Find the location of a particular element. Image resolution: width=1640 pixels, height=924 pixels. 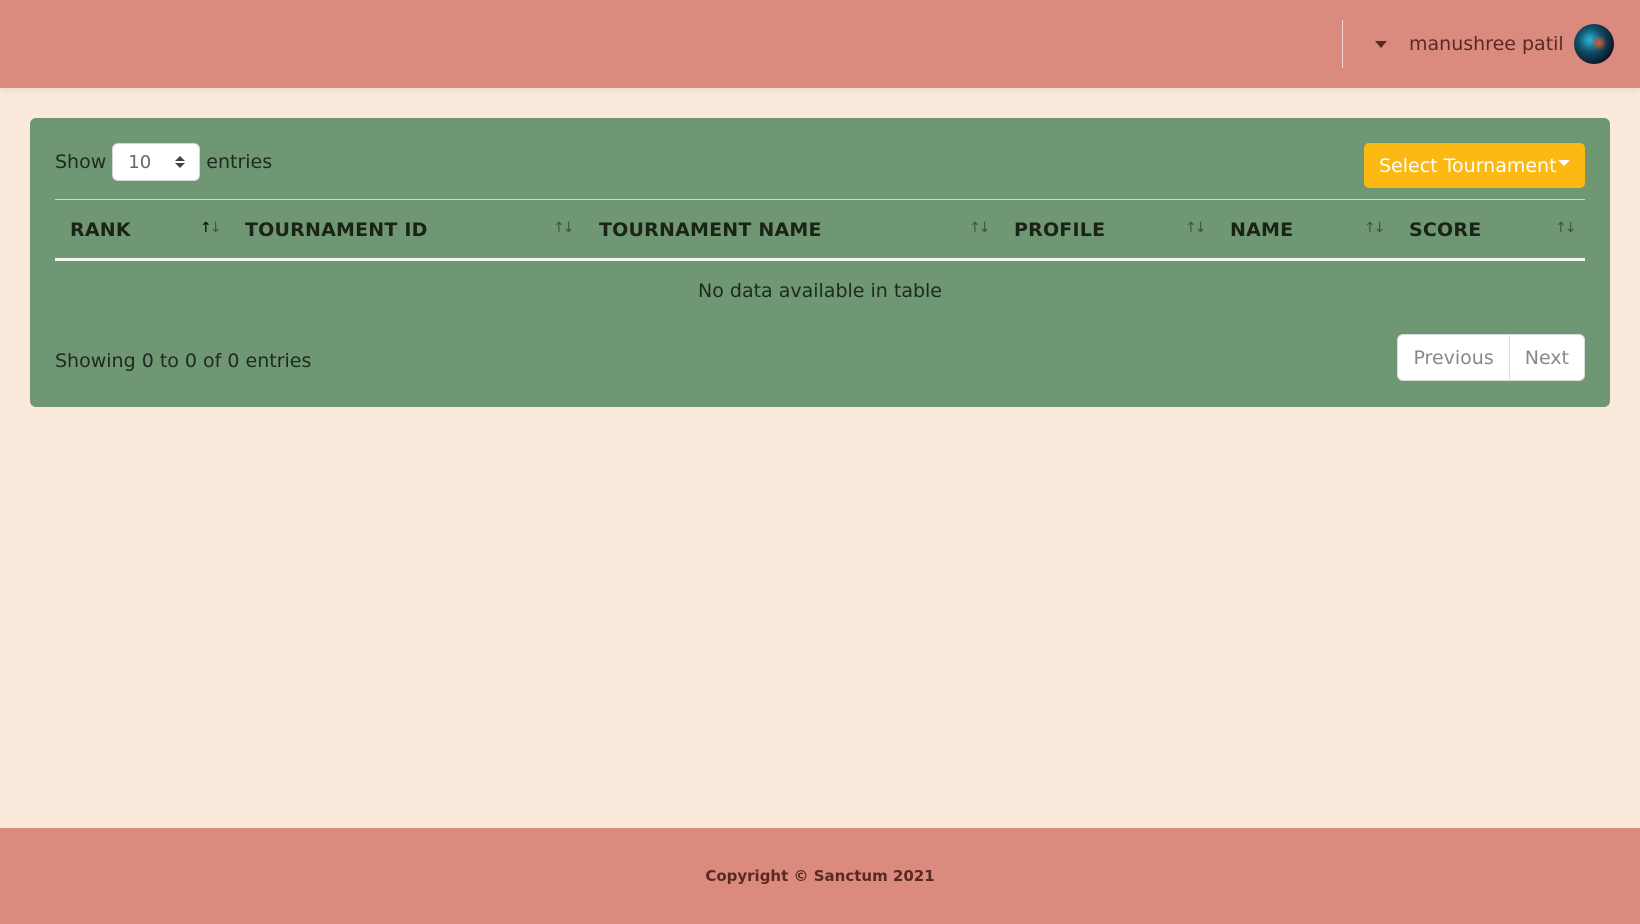

column-header-tournament-name: TOURNAMENT NAME is located at coordinates (710, 229).